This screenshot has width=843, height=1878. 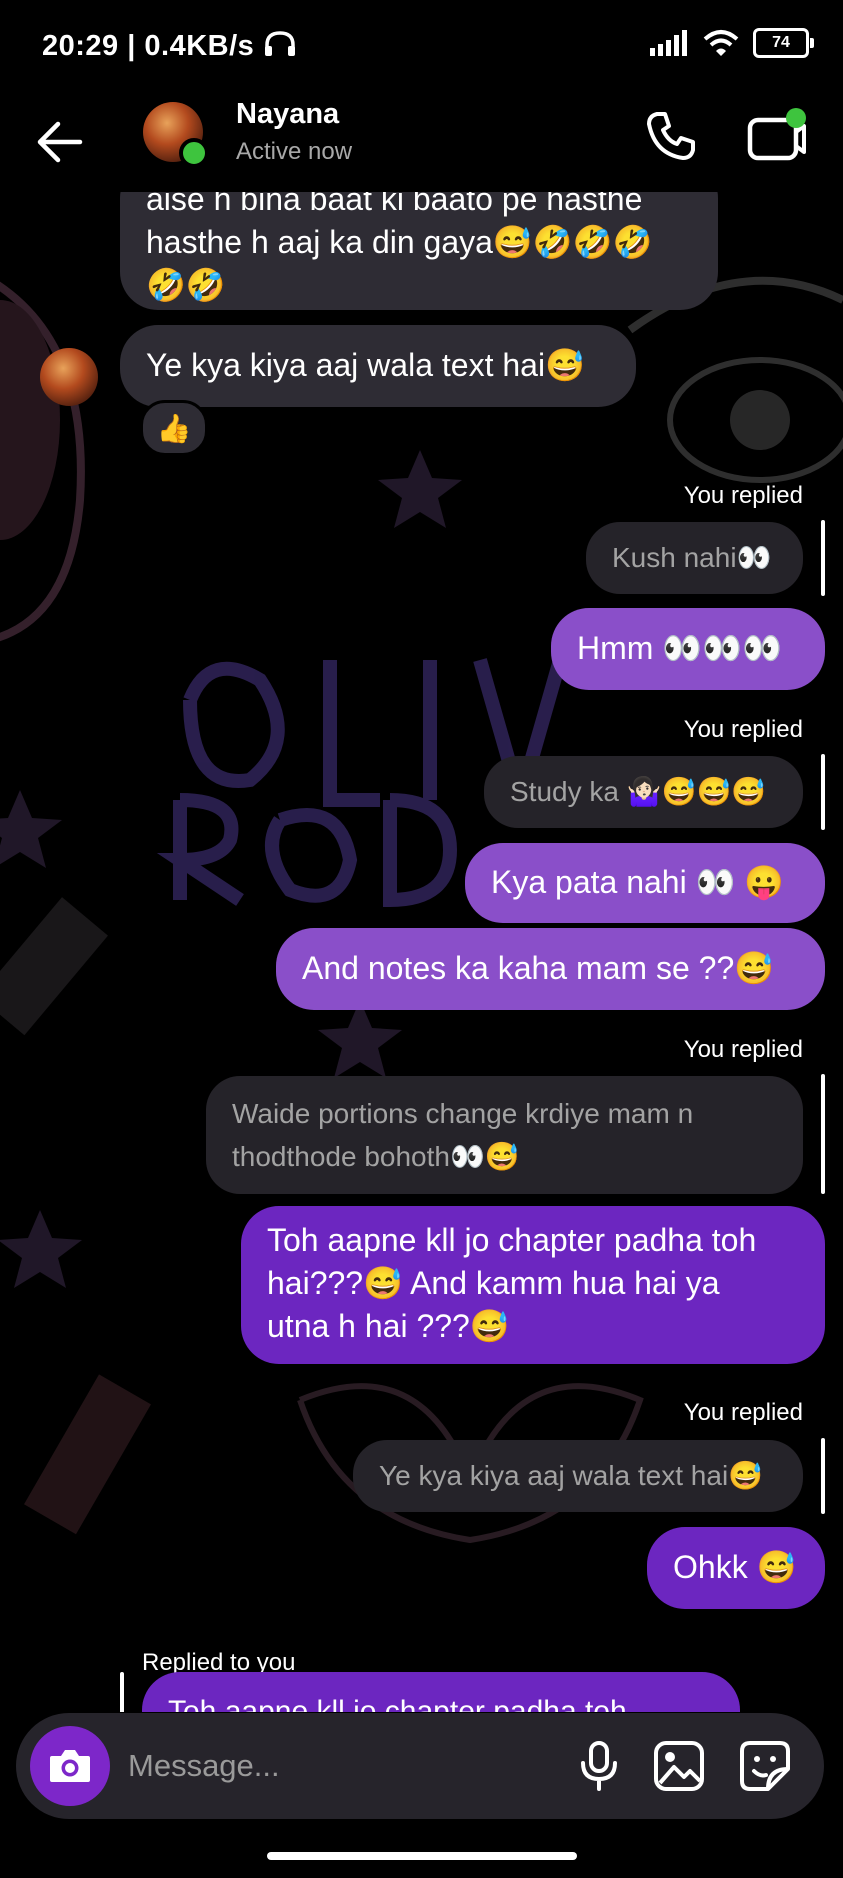 I want to click on quoted-text: Waide portions change krdiye mam n, so click(x=463, y=1113).